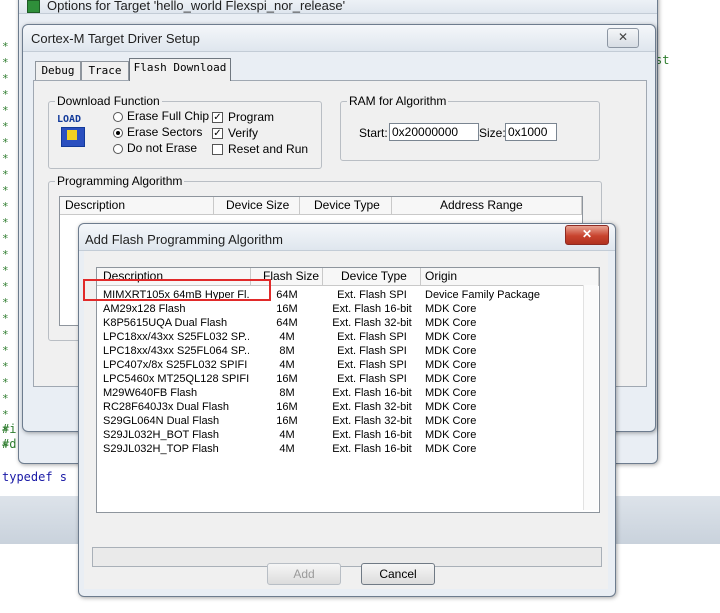 The width and height of the screenshot is (720, 613). Describe the element at coordinates (398, 101) in the screenshot. I see `ram-for-algorithm-label: RAM for Algorithm` at that location.